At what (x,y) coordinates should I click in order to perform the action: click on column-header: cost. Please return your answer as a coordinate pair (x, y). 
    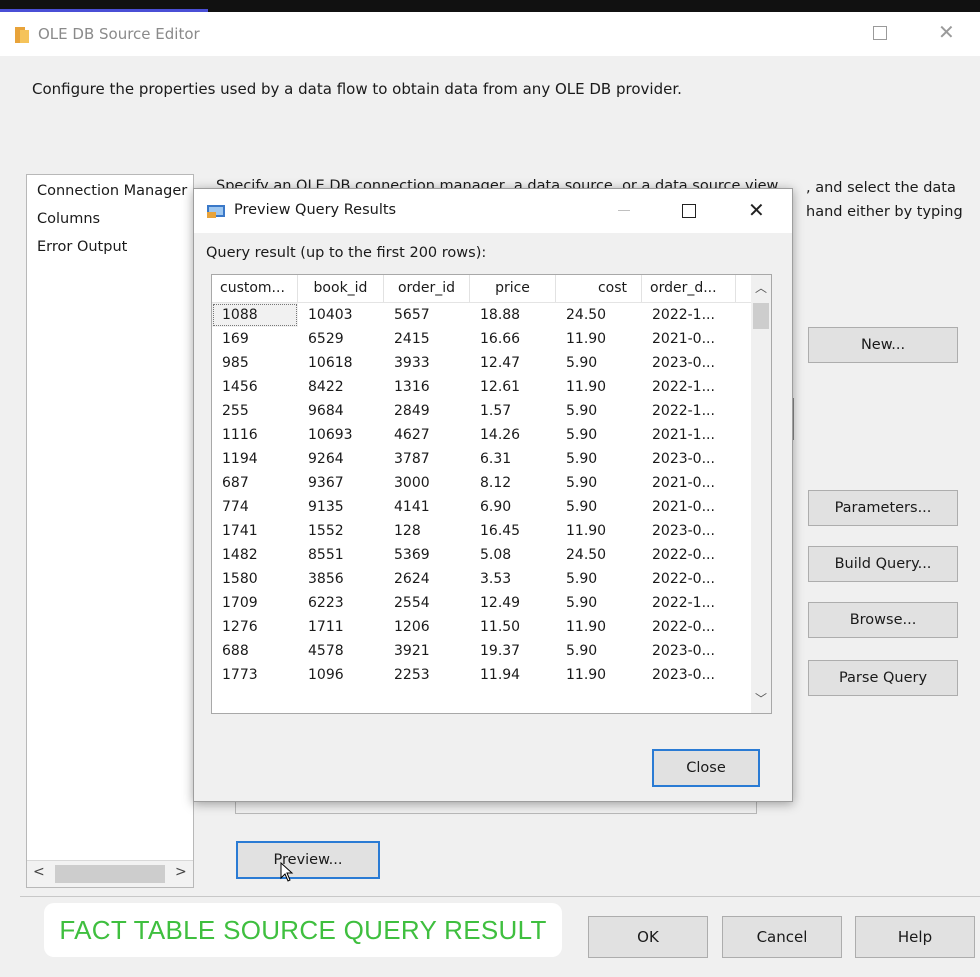
    Looking at the image, I should click on (599, 288).